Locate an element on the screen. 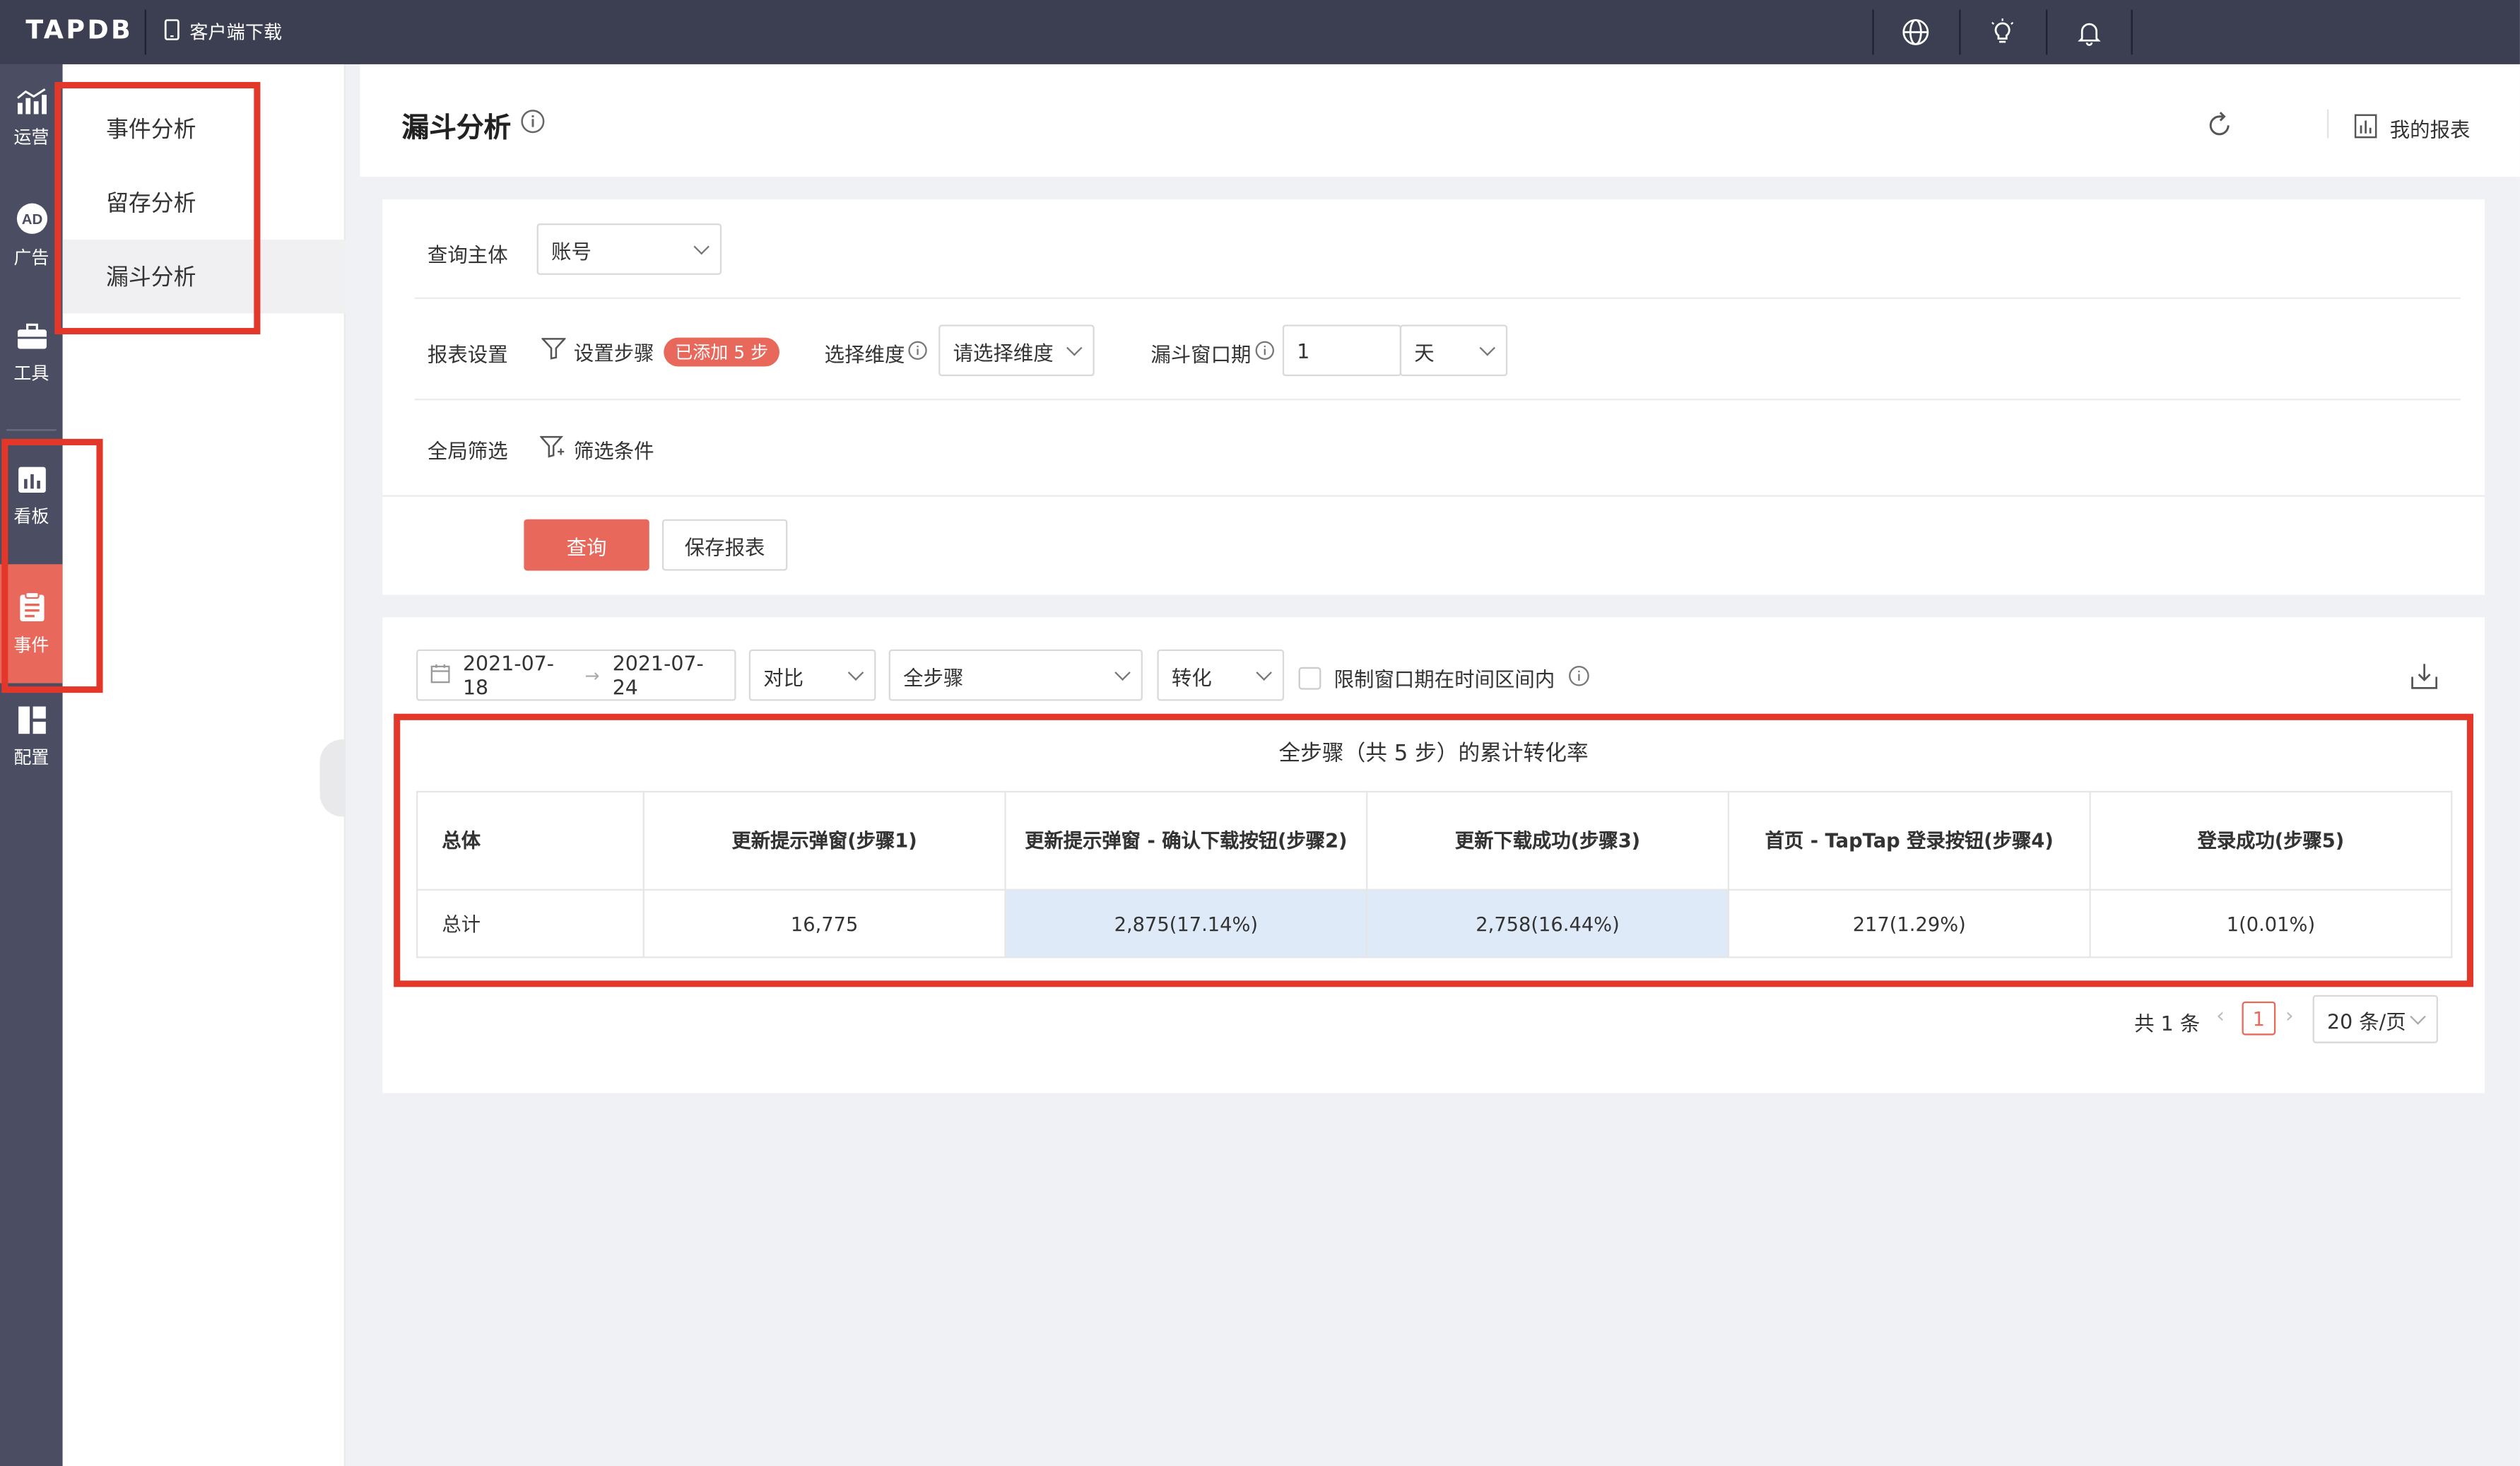 This screenshot has width=2520, height=1466. set-steps-button: 设置步骤 已添加 5 步 is located at coordinates (661, 351).